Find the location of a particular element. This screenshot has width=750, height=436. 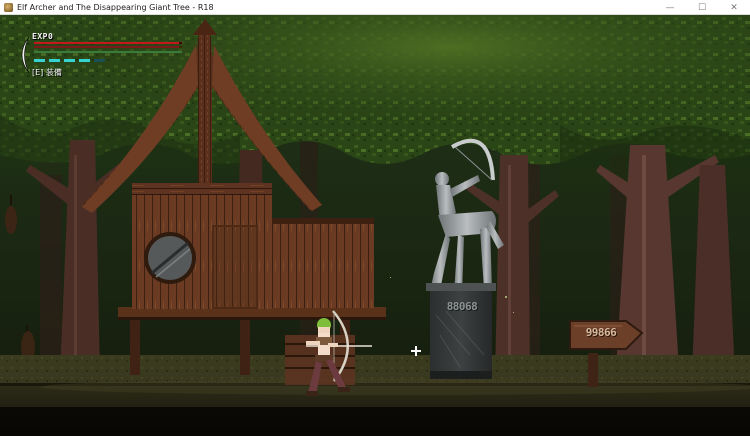

stamina-bar is located at coordinates (108, 52).